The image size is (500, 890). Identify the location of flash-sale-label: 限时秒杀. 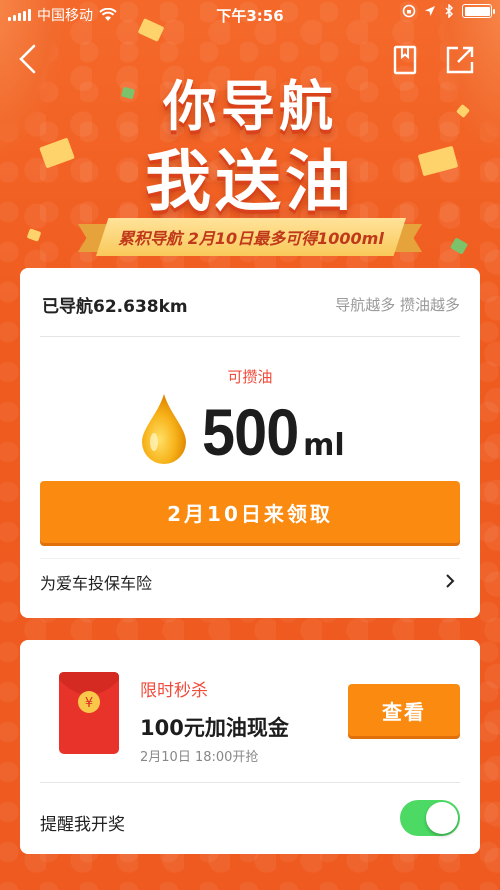
(174, 691).